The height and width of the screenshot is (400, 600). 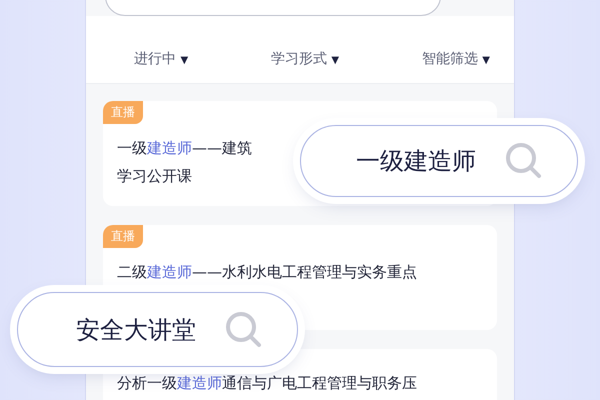 I want to click on search-query: 一级建造师, so click(x=416, y=161).